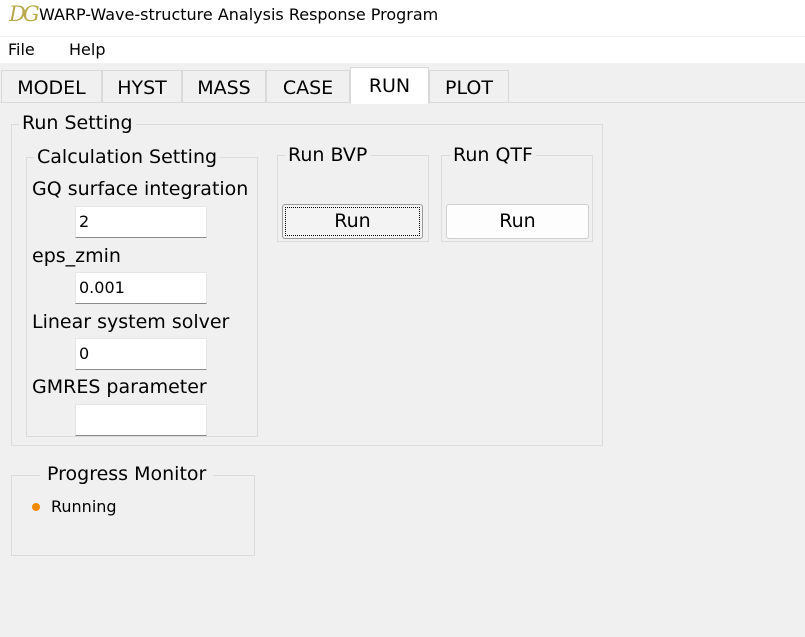  Describe the element at coordinates (77, 123) in the screenshot. I see `run-setting-title: Run Setting` at that location.